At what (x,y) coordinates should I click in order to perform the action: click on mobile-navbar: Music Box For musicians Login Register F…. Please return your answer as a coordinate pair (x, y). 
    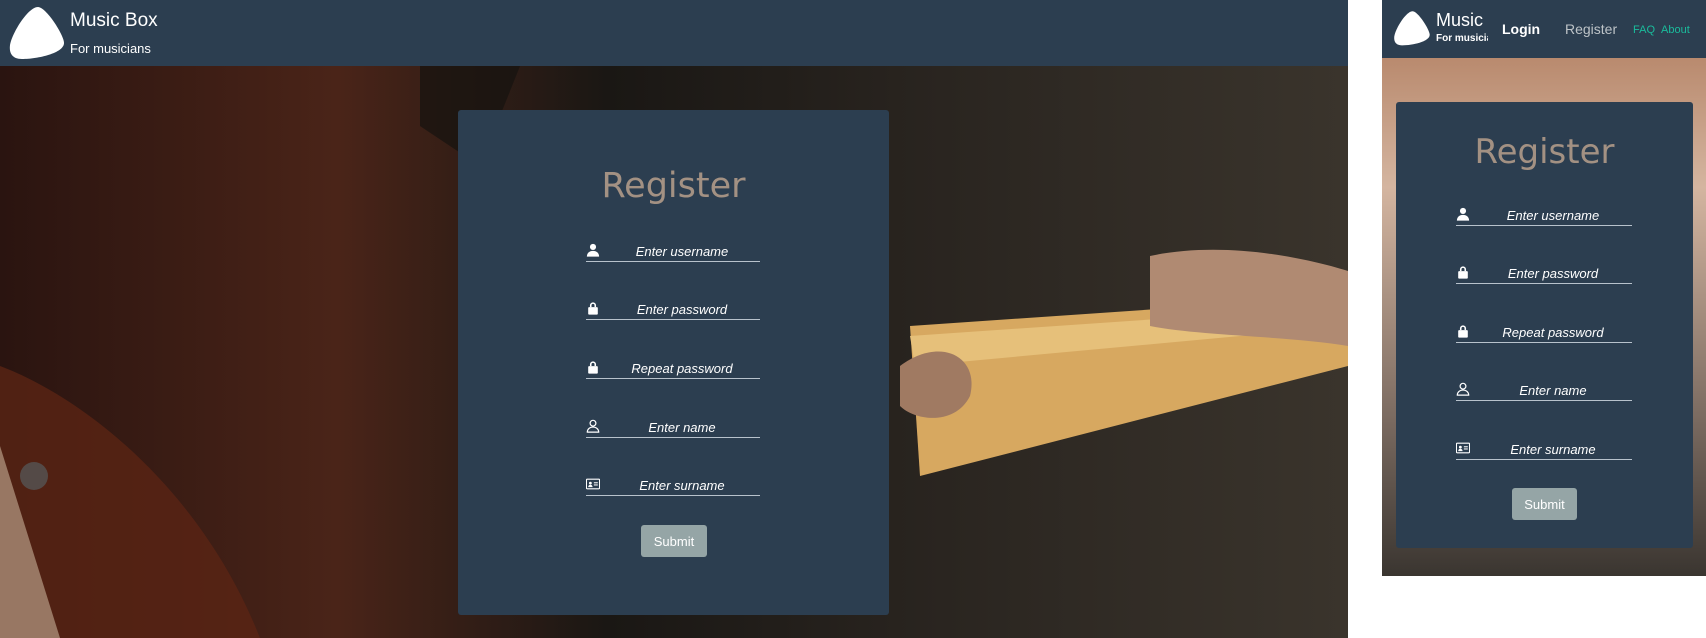
    Looking at the image, I should click on (1544, 29).